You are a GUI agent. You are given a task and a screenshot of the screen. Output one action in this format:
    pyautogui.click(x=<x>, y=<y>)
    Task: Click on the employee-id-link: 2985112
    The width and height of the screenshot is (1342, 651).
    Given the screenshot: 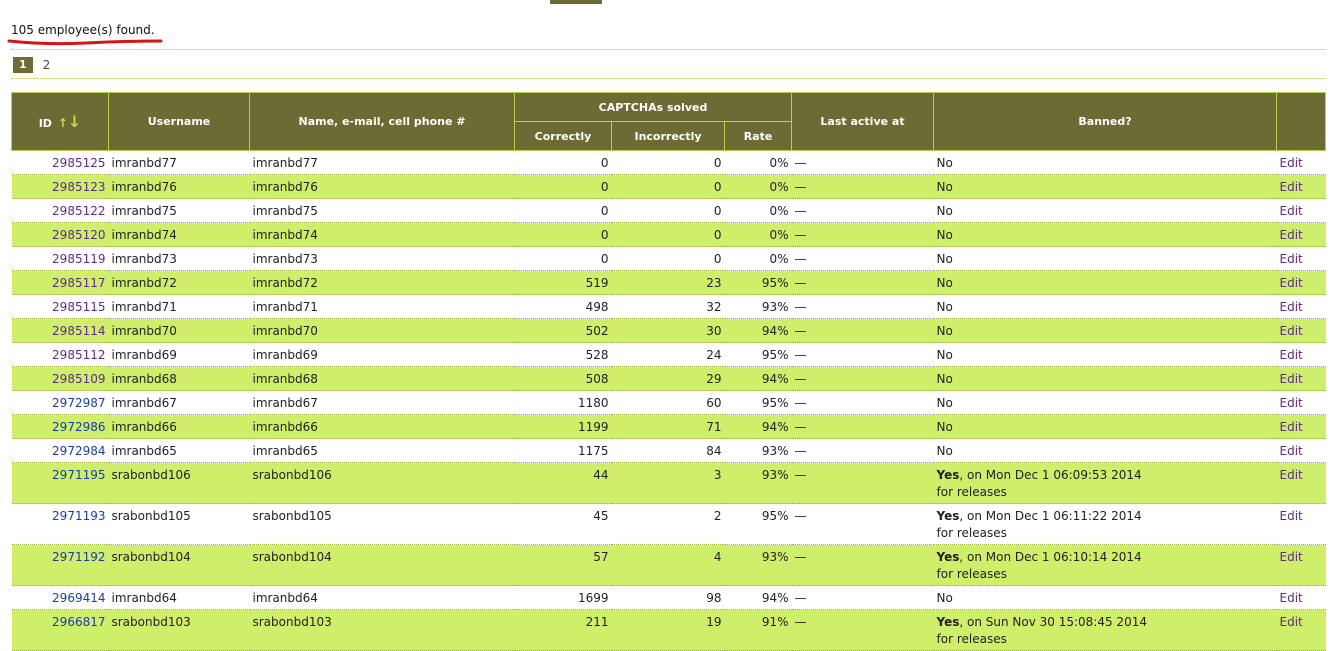 What is the action you would take?
    pyautogui.click(x=78, y=355)
    